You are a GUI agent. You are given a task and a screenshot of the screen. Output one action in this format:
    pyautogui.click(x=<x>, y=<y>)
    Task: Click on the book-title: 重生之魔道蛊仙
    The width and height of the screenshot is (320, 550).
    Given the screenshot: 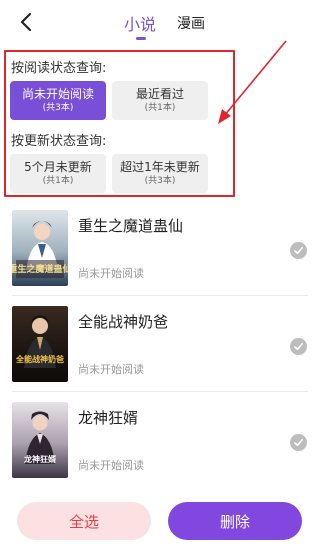 What is the action you would take?
    pyautogui.click(x=131, y=226)
    